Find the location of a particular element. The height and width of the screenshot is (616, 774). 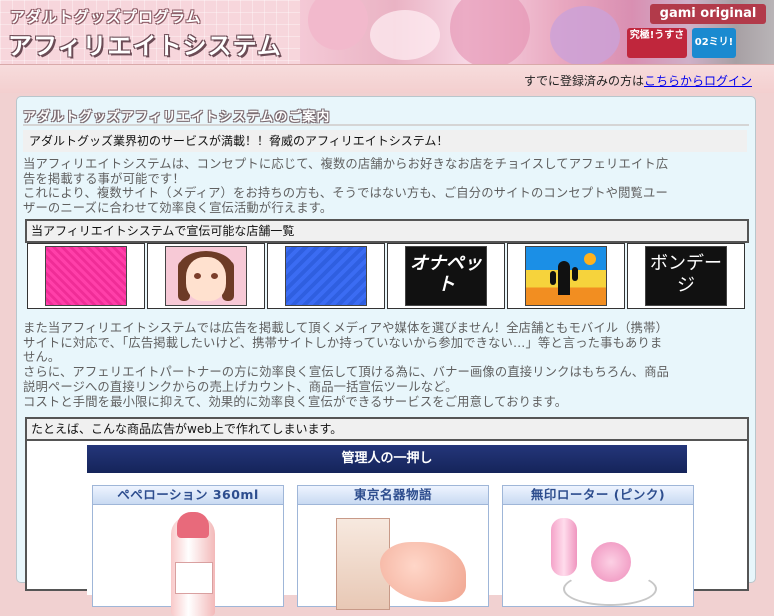

shop-banner-pink is located at coordinates (86, 276).